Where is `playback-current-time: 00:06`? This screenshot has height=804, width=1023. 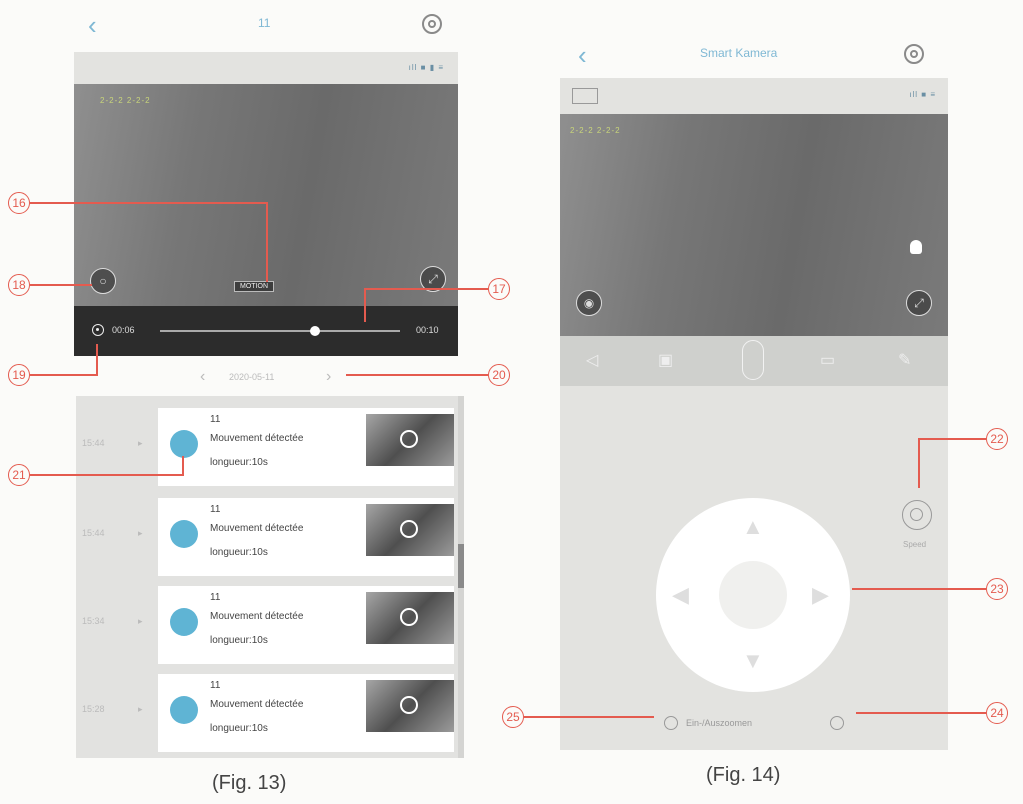 playback-current-time: 00:06 is located at coordinates (123, 330).